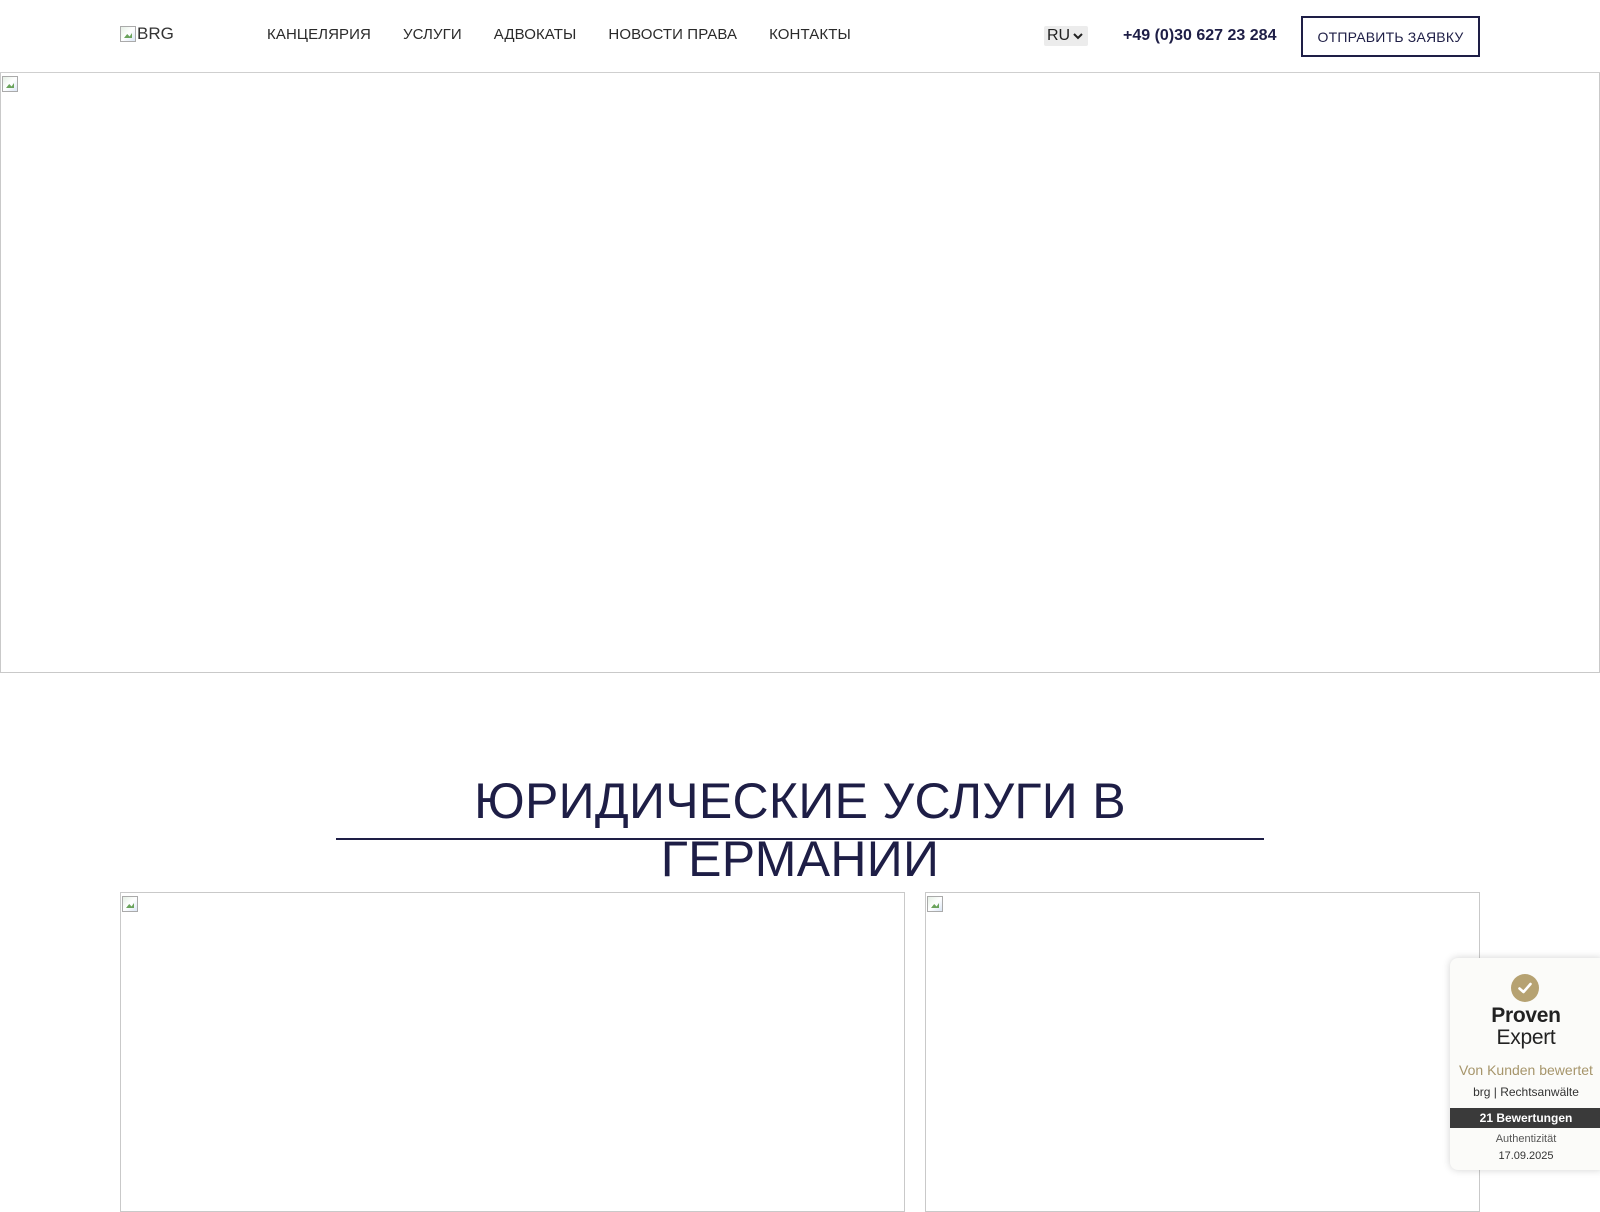 The width and height of the screenshot is (1600, 1212). I want to click on nav-item-lawyers: АДВОКАТЫ, so click(535, 34).